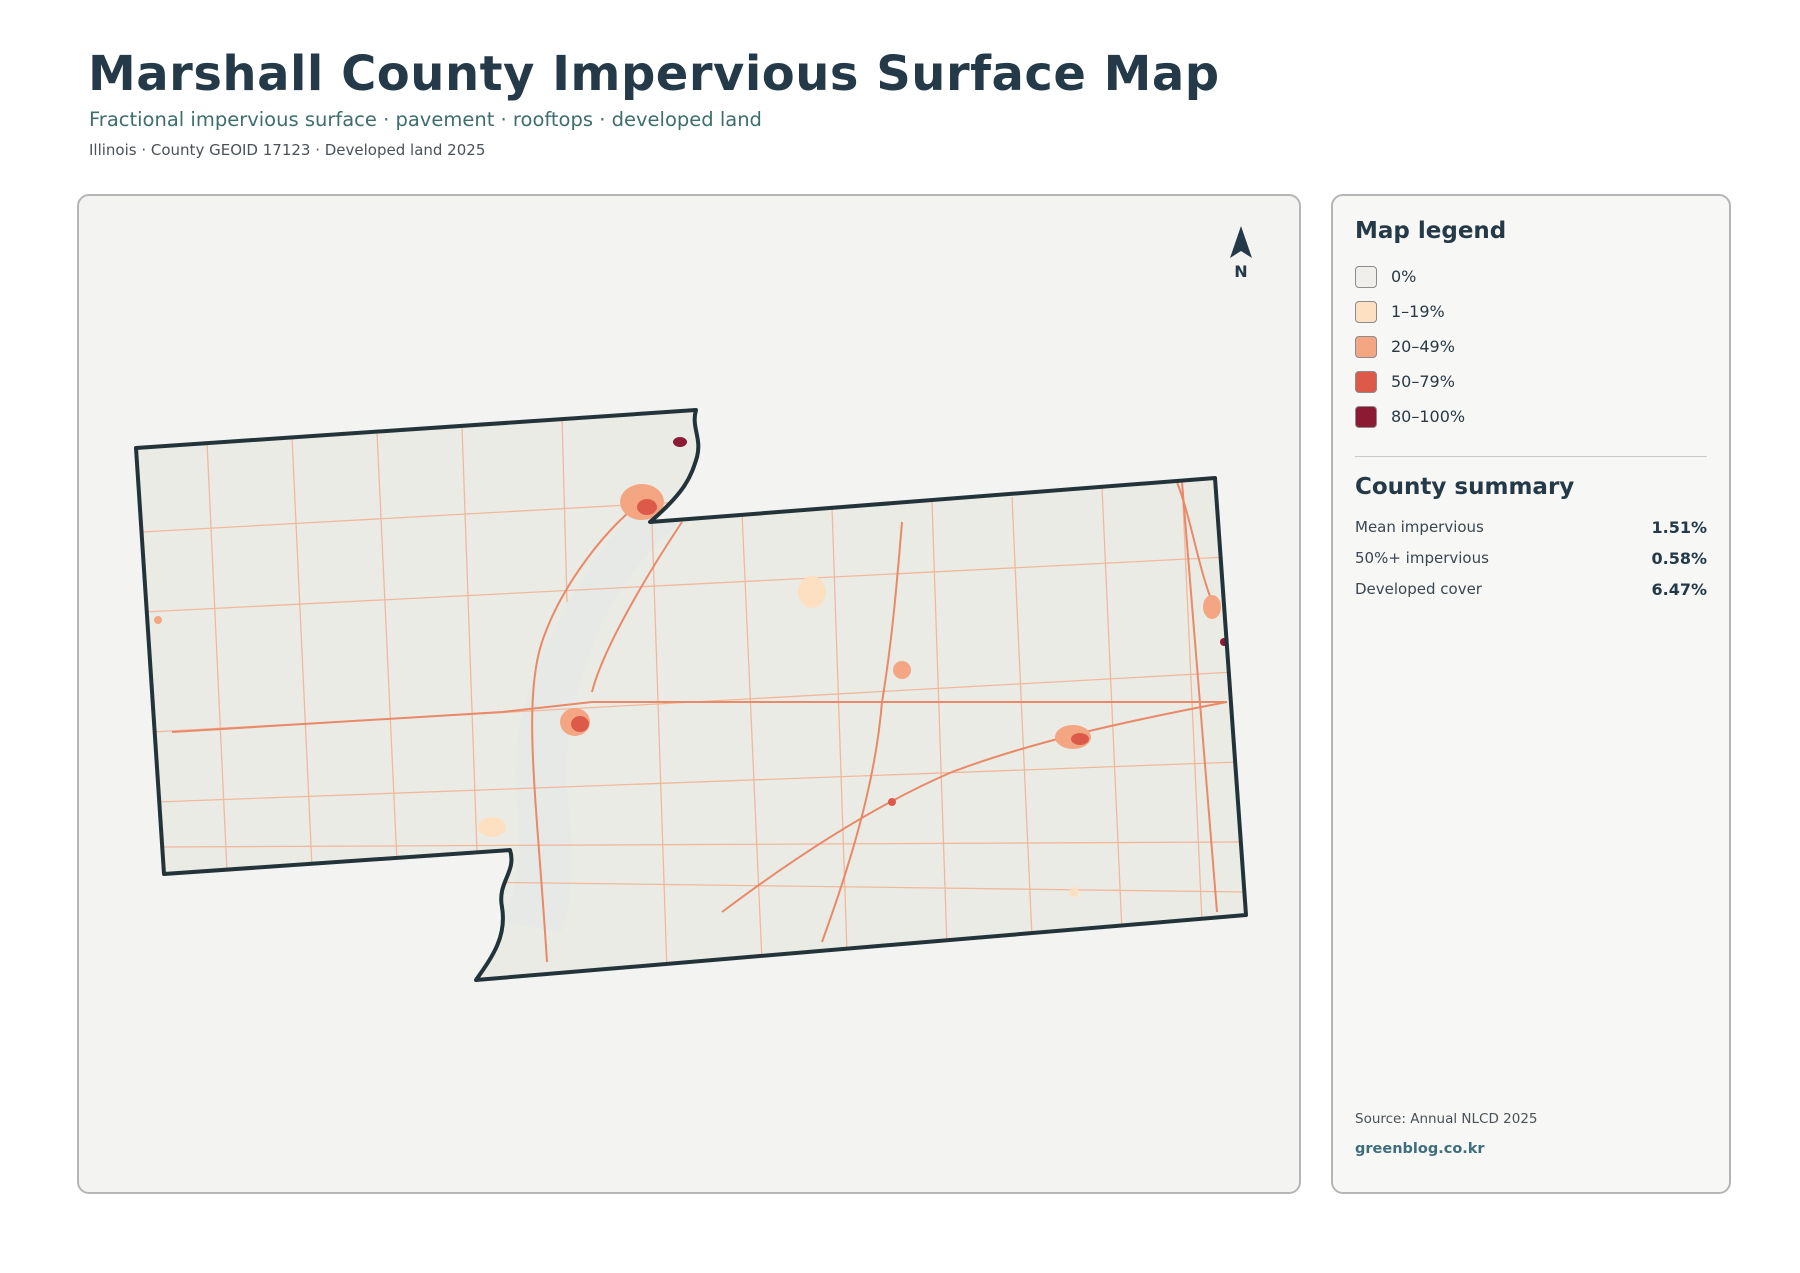  Describe the element at coordinates (1419, 527) in the screenshot. I see `stat-label: Mean impervious` at that location.